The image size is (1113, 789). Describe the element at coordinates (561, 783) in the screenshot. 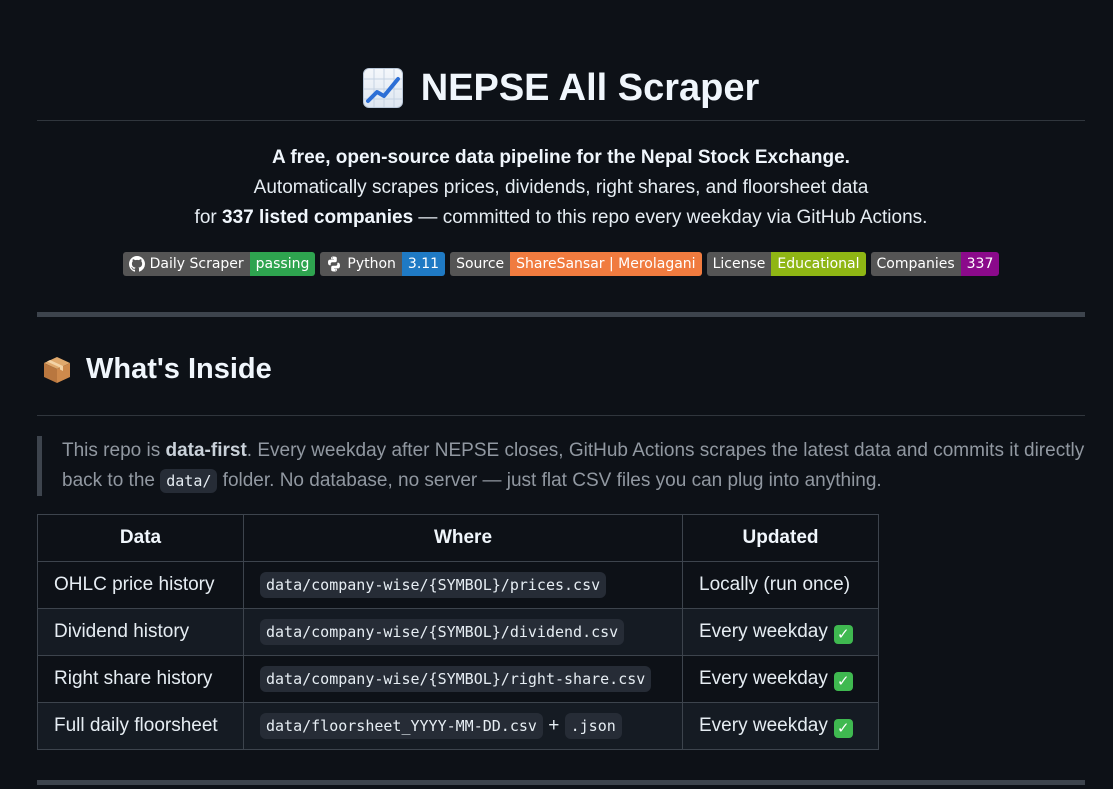

I see `bottom-divider` at that location.